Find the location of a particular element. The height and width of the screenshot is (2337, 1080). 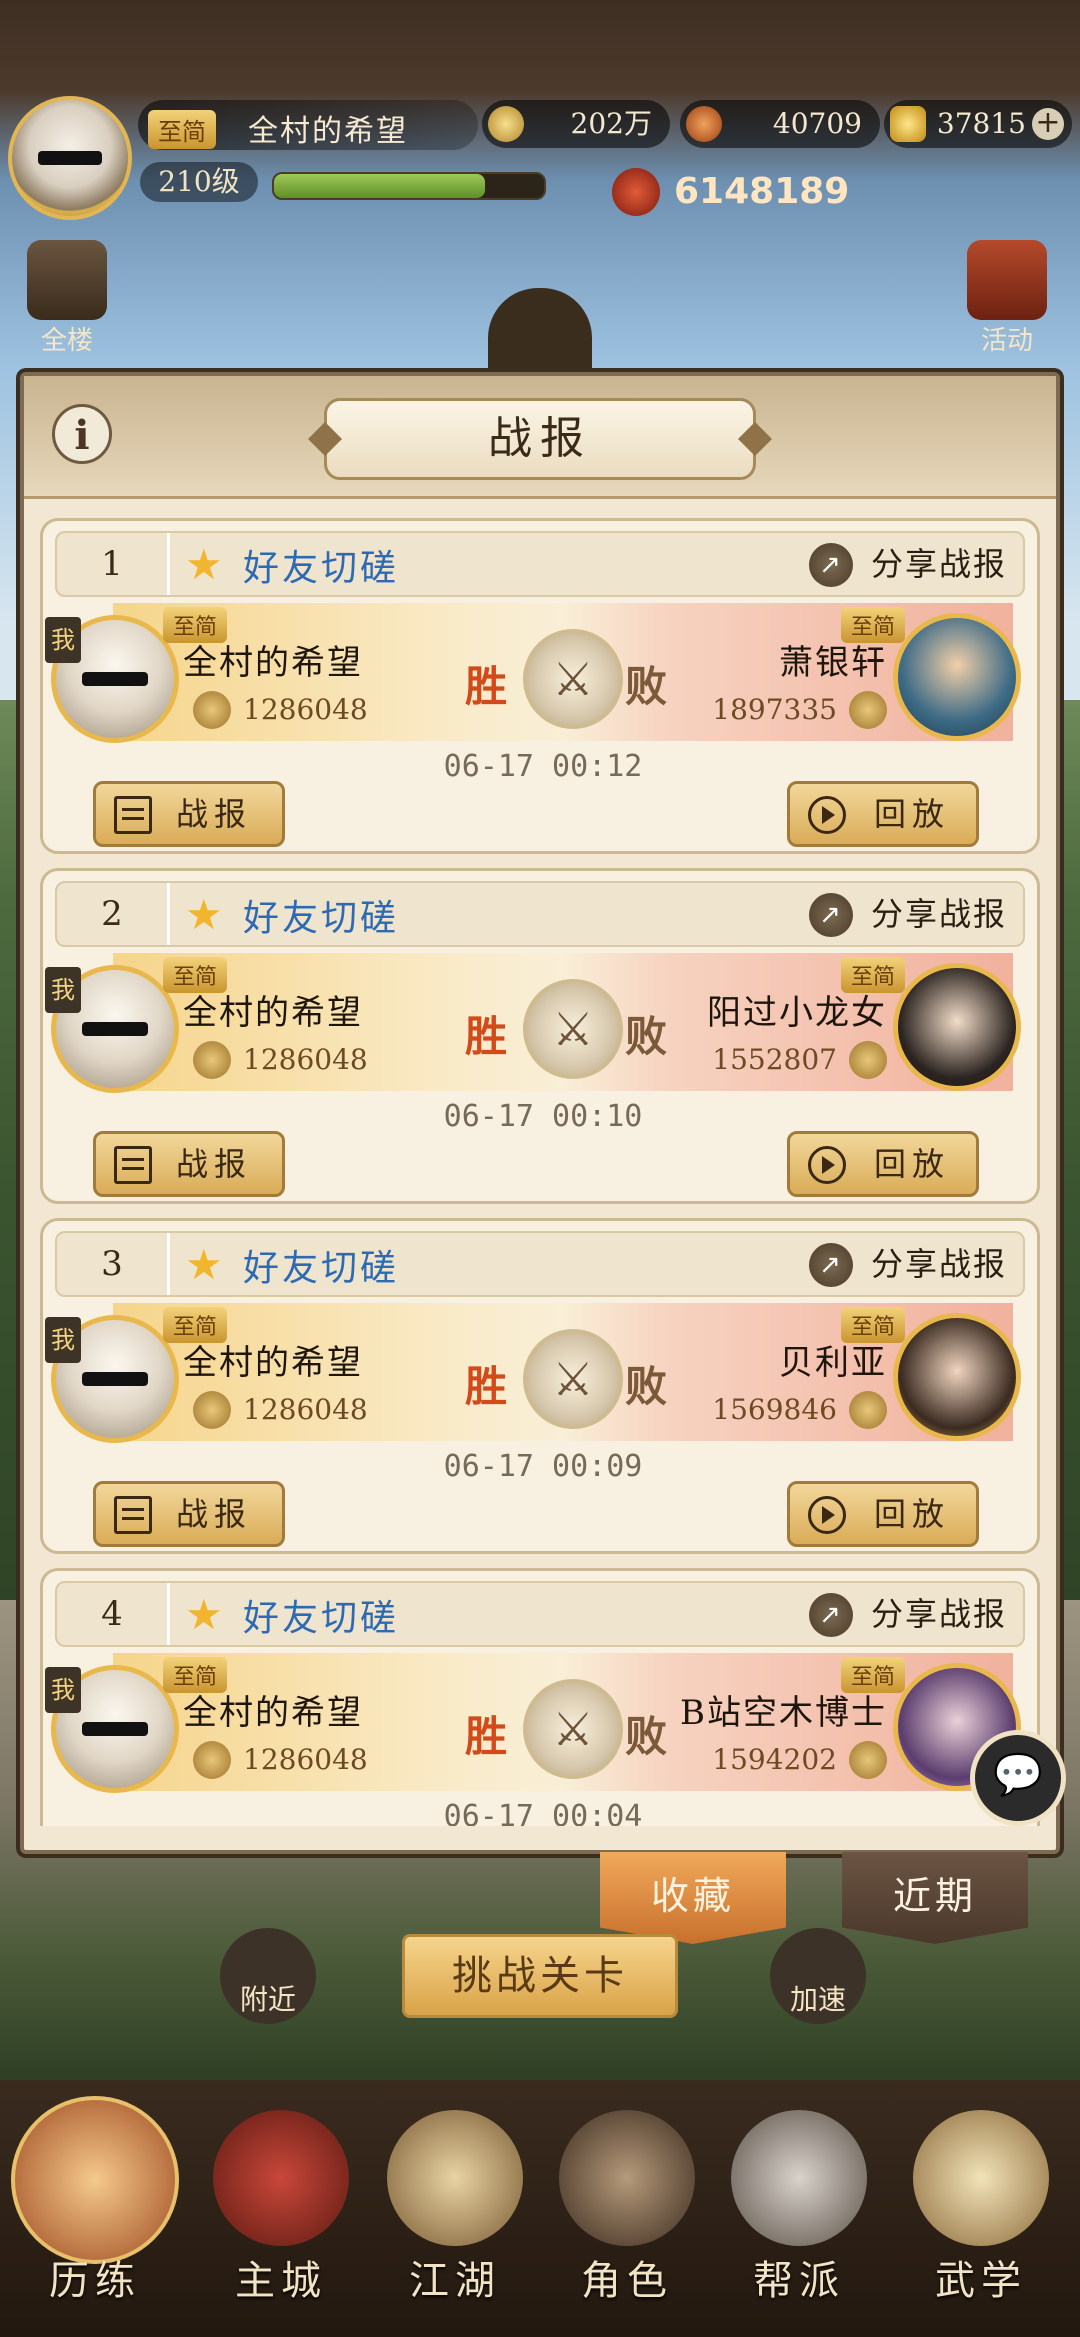

coin-value: 202万 is located at coordinates (611, 123).